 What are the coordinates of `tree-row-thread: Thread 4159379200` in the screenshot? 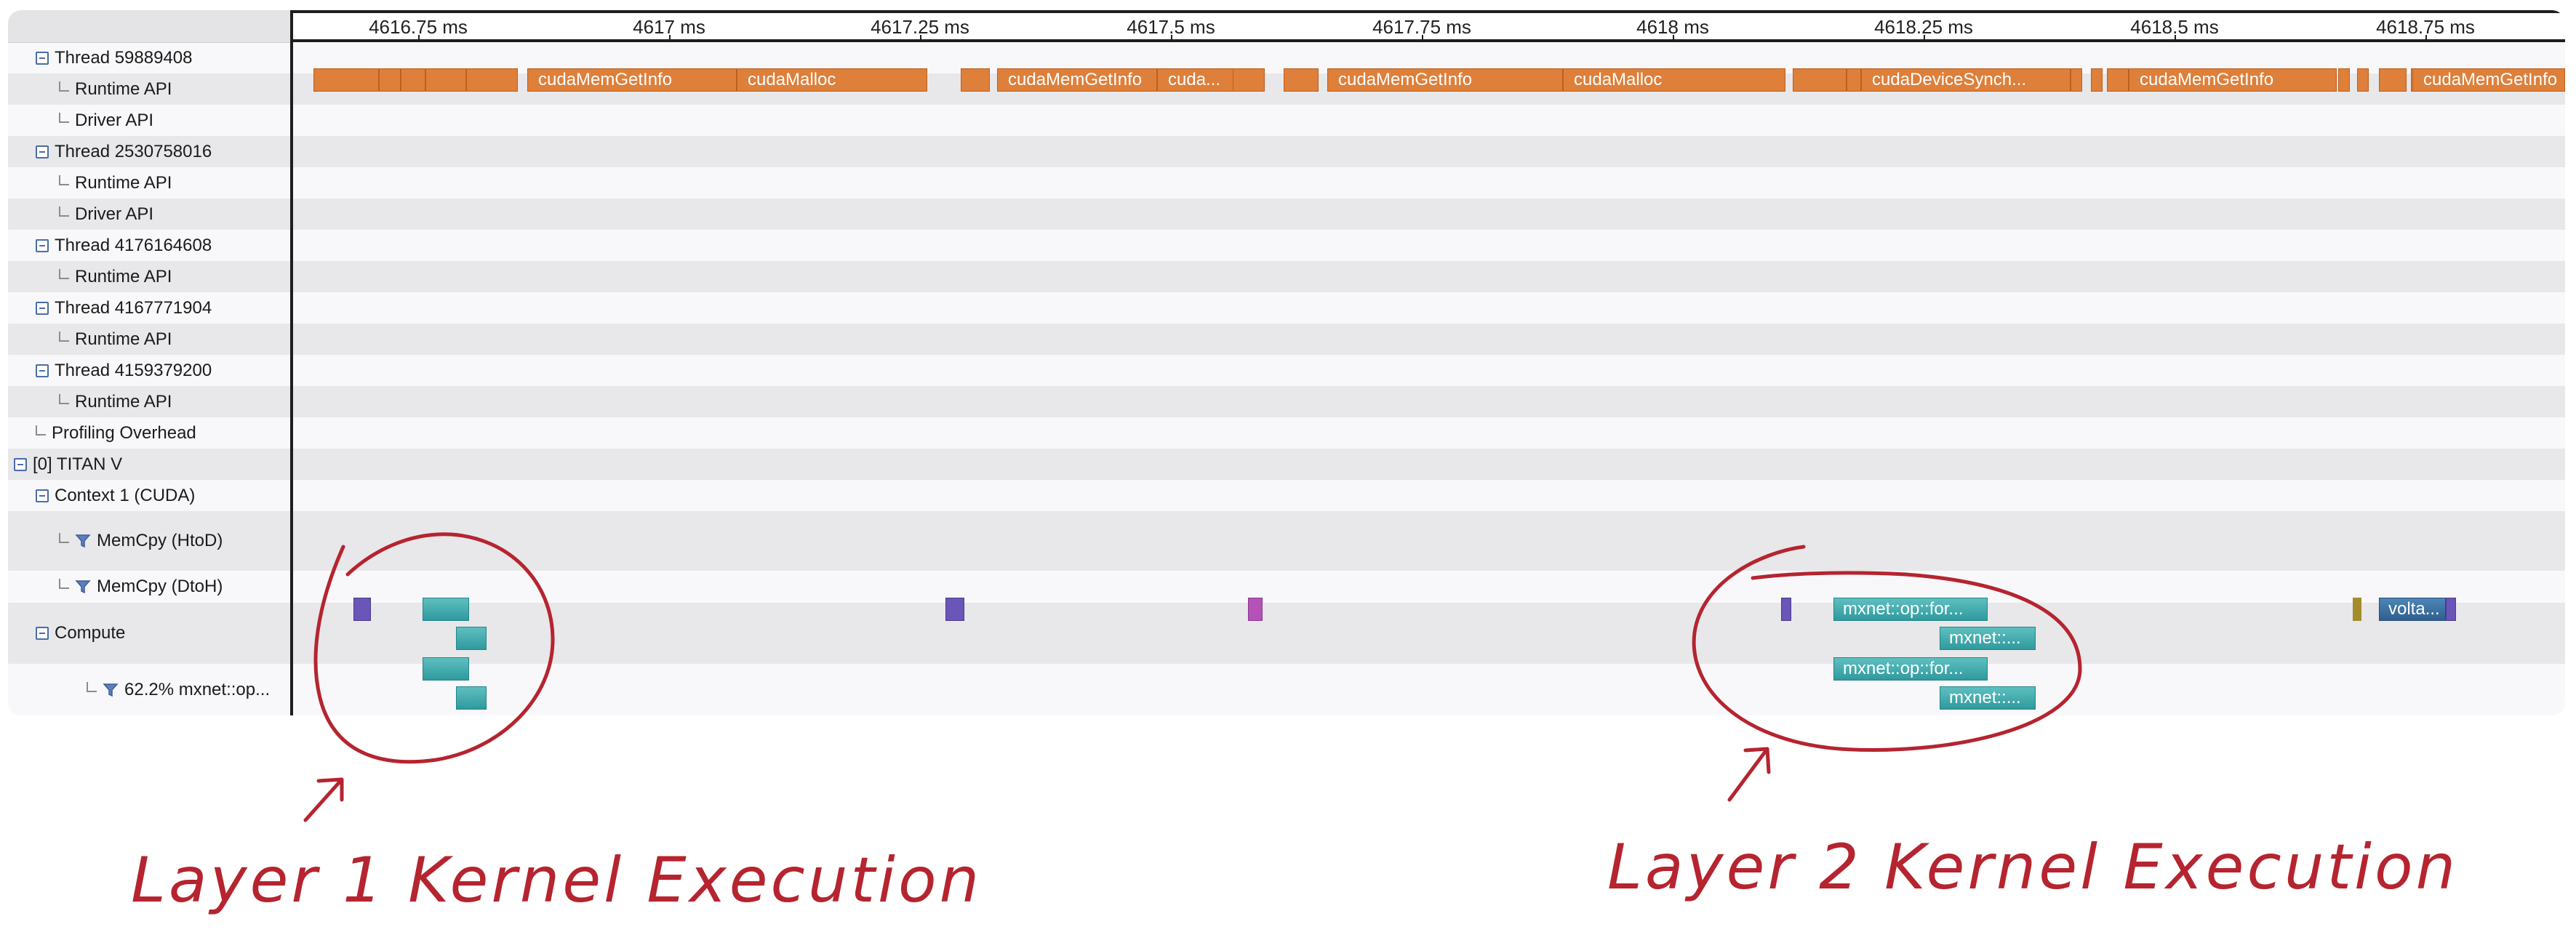 It's located at (124, 371).